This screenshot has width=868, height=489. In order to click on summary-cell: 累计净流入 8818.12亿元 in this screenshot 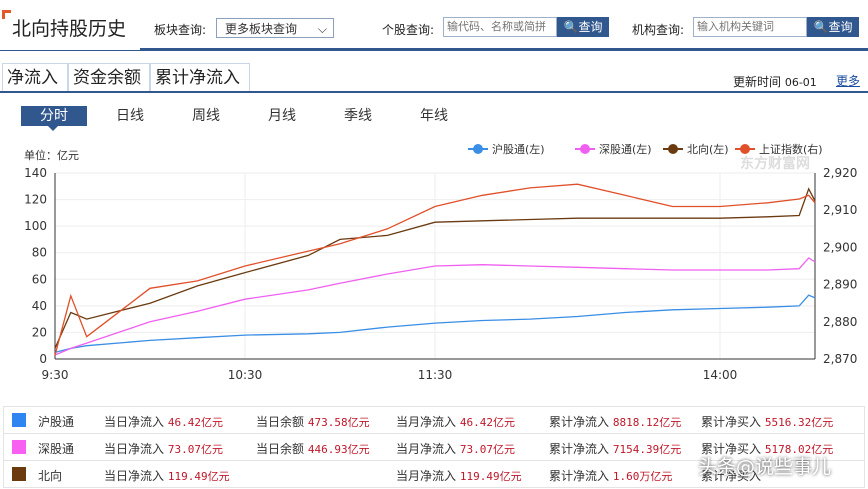, I will do `click(615, 421)`.